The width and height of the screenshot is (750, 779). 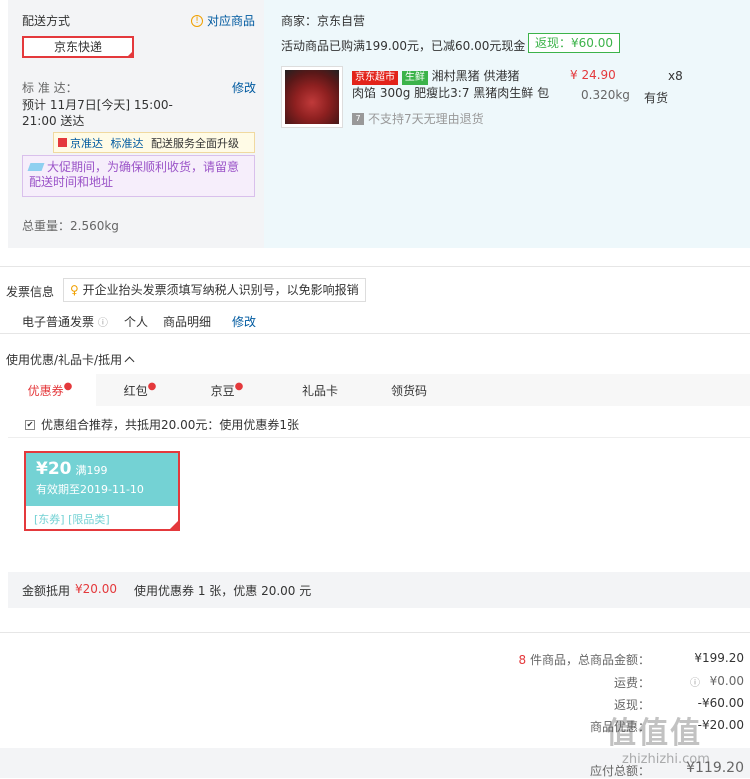 What do you see at coordinates (62, 142) in the screenshot?
I see `jzd-icon` at bounding box center [62, 142].